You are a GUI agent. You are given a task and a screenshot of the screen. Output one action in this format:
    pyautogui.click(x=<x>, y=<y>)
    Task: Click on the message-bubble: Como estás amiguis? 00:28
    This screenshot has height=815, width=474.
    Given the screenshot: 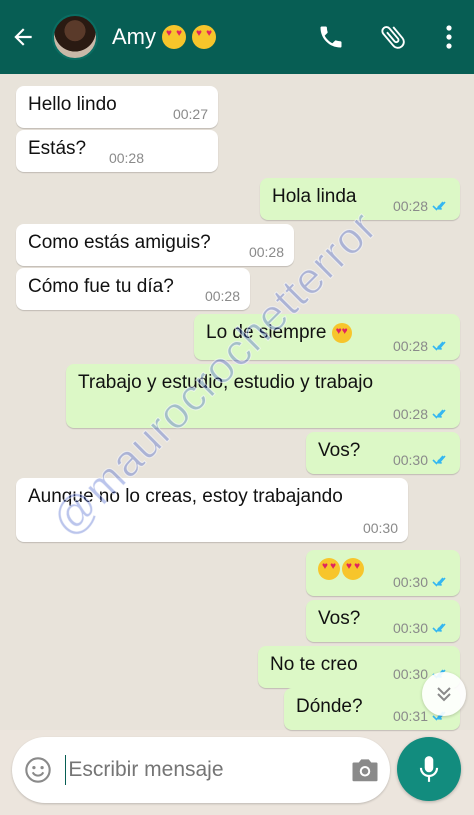 What is the action you would take?
    pyautogui.click(x=155, y=245)
    